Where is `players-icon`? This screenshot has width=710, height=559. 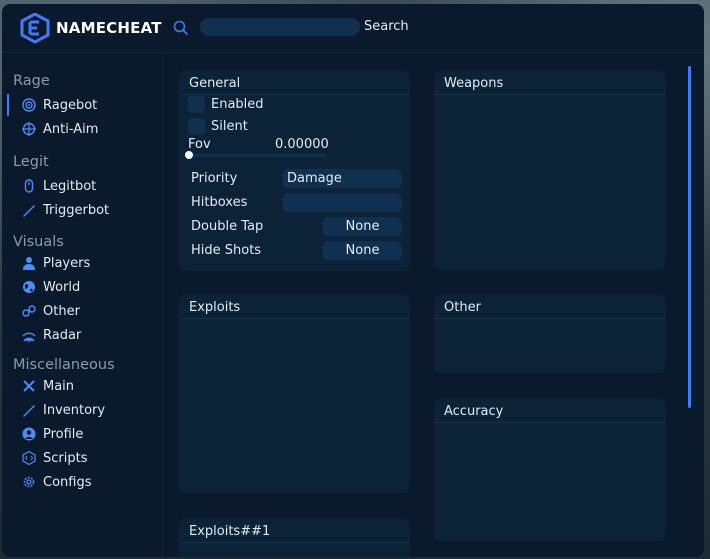
players-icon is located at coordinates (29, 263).